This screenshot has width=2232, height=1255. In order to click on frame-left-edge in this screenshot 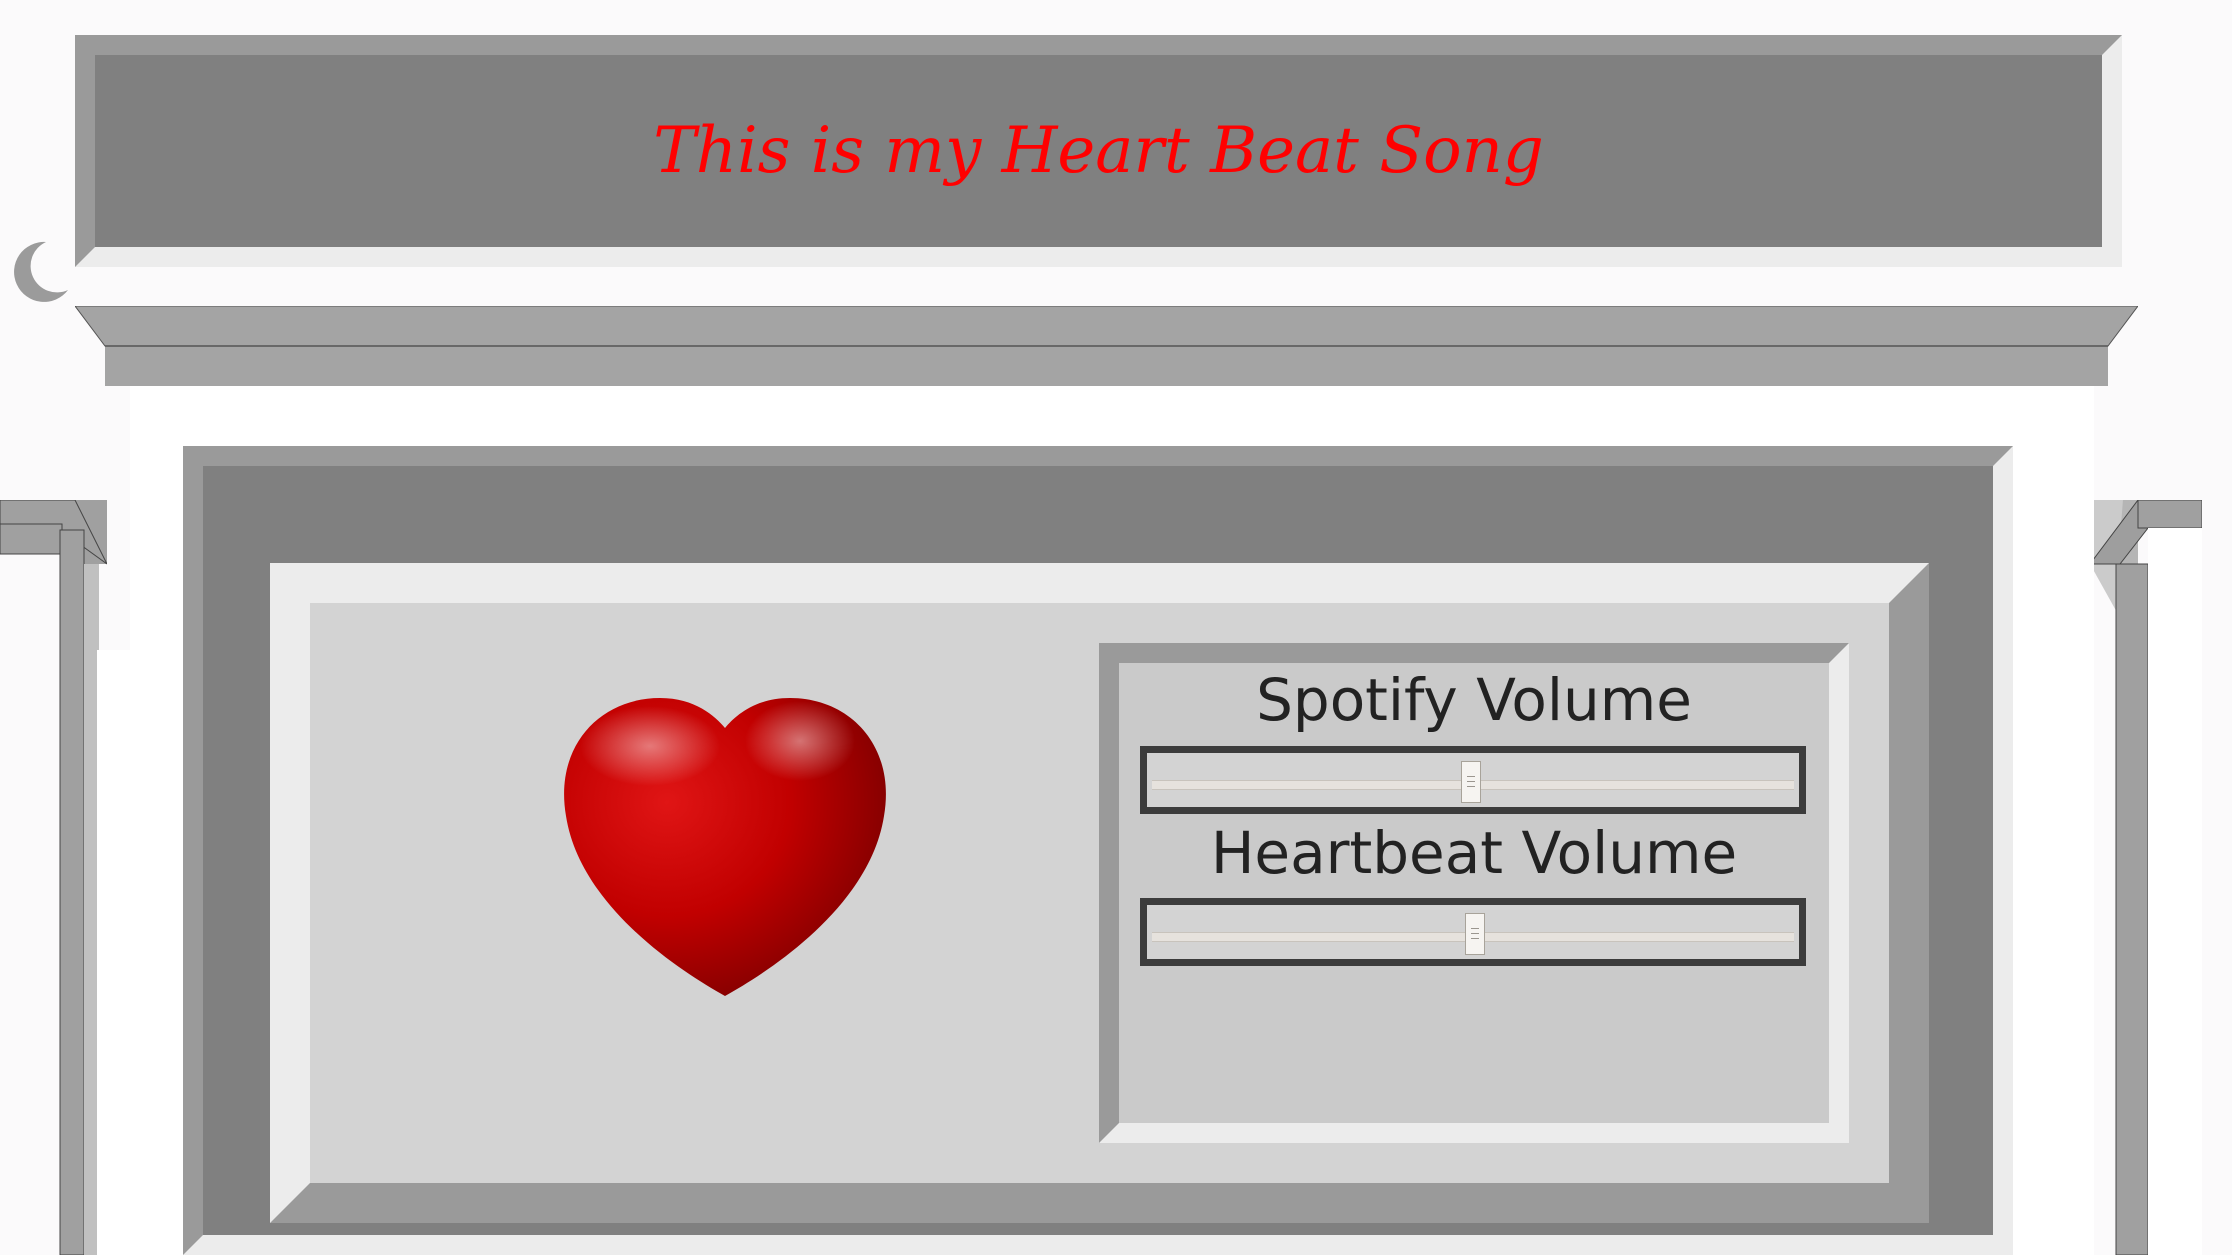, I will do `click(114, 952)`.